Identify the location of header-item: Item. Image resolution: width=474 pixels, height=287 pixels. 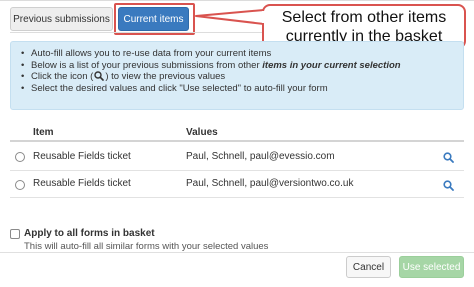
(43, 132).